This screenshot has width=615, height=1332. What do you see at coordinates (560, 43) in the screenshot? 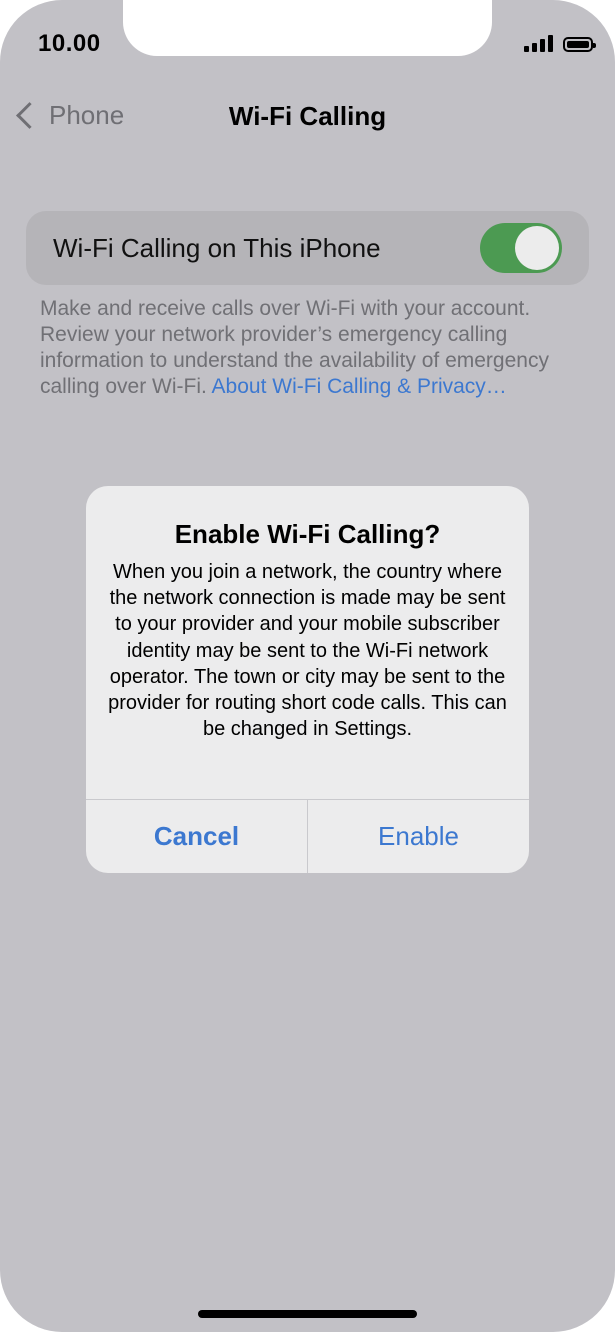
I see `status-icons` at bounding box center [560, 43].